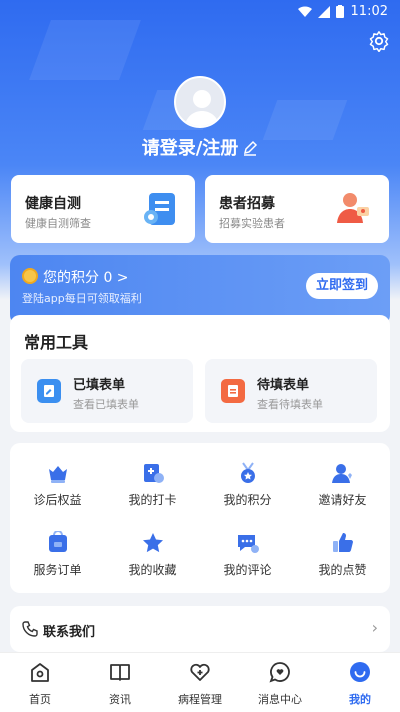  Describe the element at coordinates (279, 672) in the screenshot. I see `message-heart-icon` at that location.